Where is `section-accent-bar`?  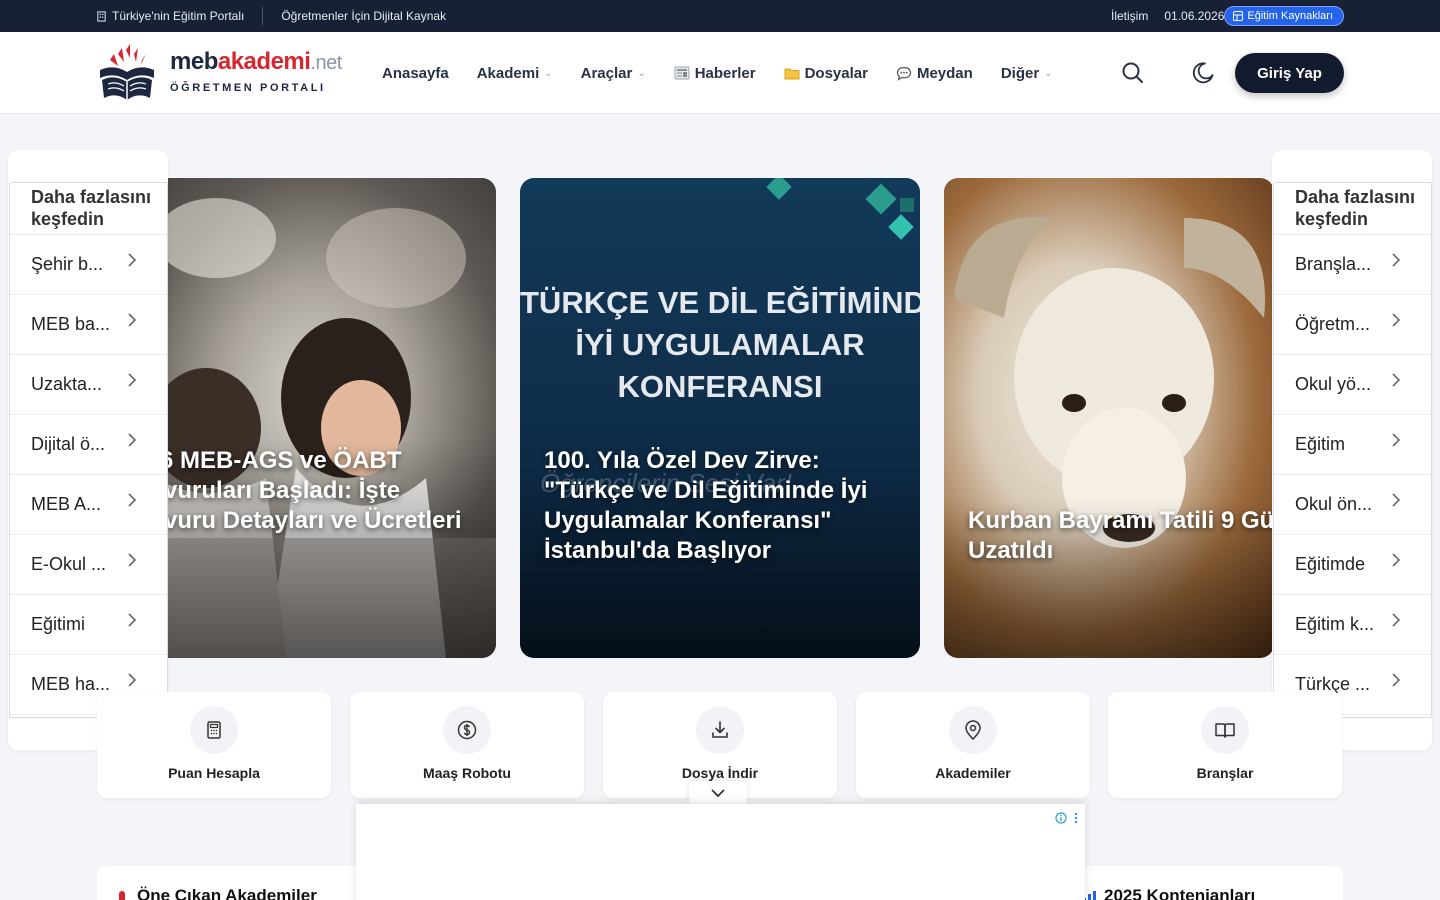 section-accent-bar is located at coordinates (122, 895).